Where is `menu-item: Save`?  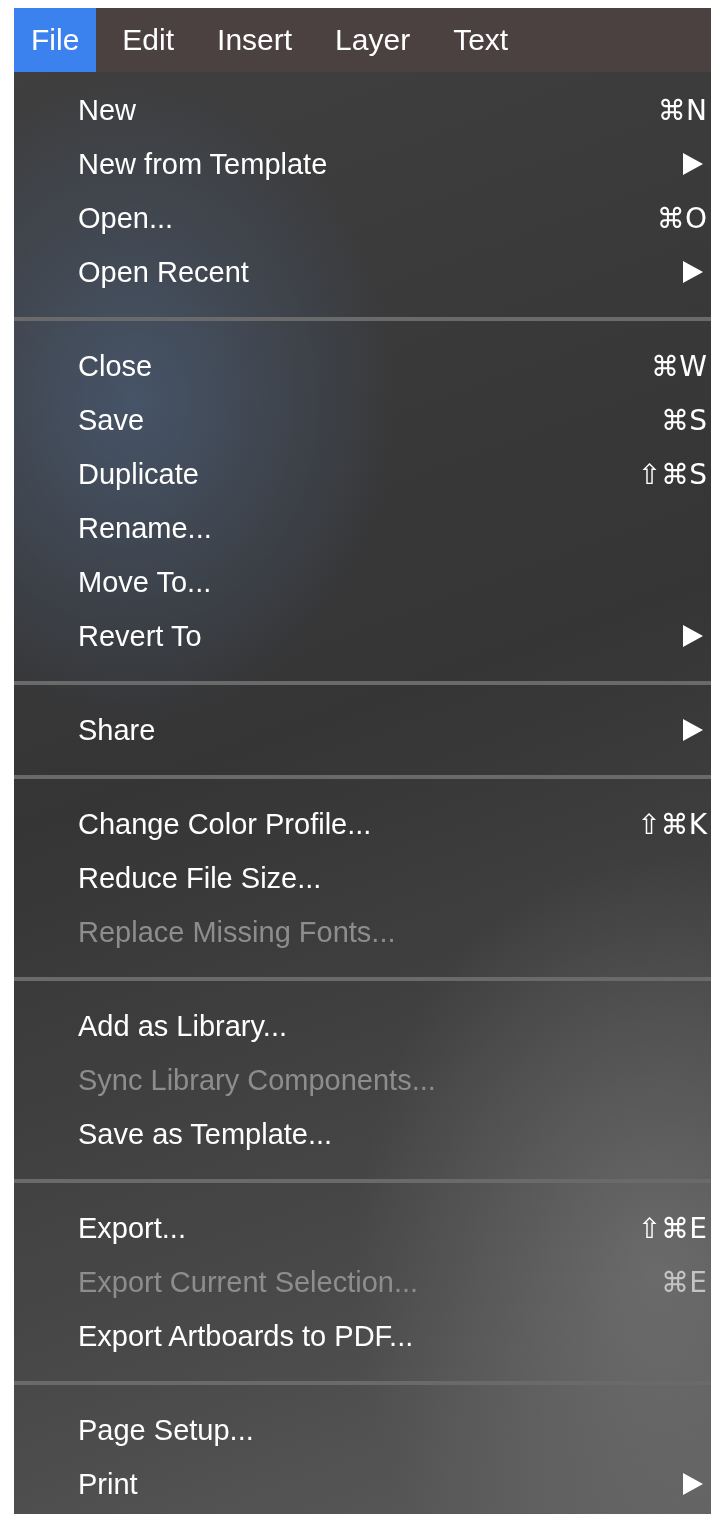 menu-item: Save is located at coordinates (370, 420).